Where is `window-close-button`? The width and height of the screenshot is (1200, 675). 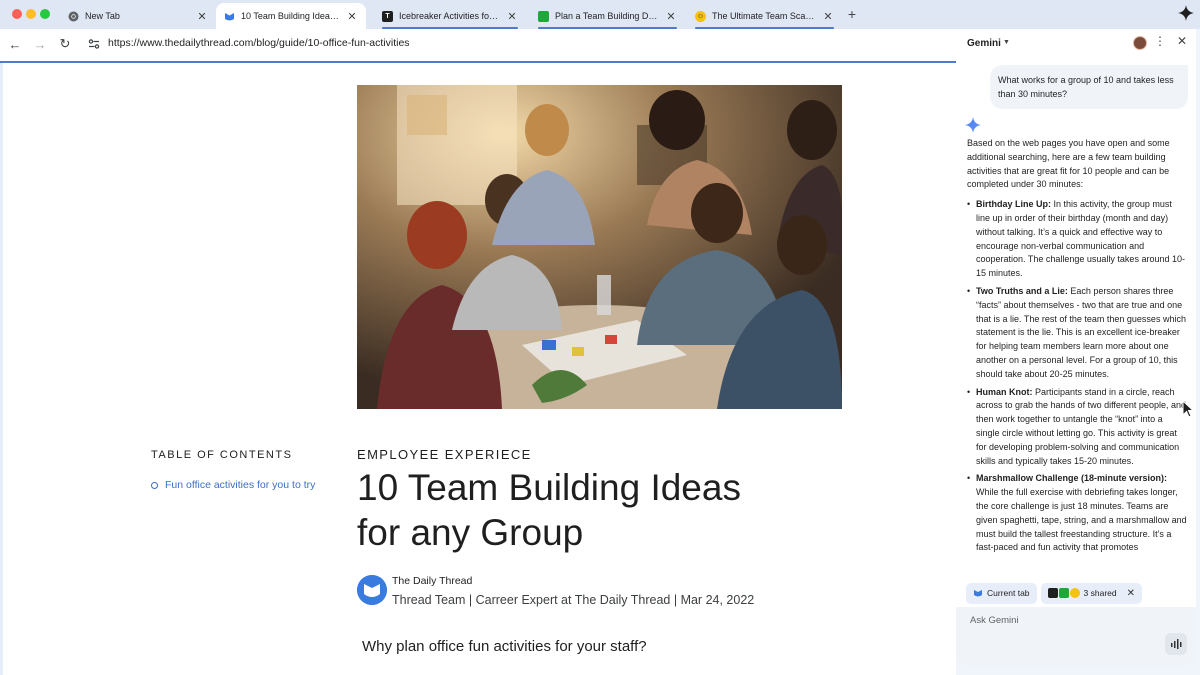
window-close-button is located at coordinates (17, 14).